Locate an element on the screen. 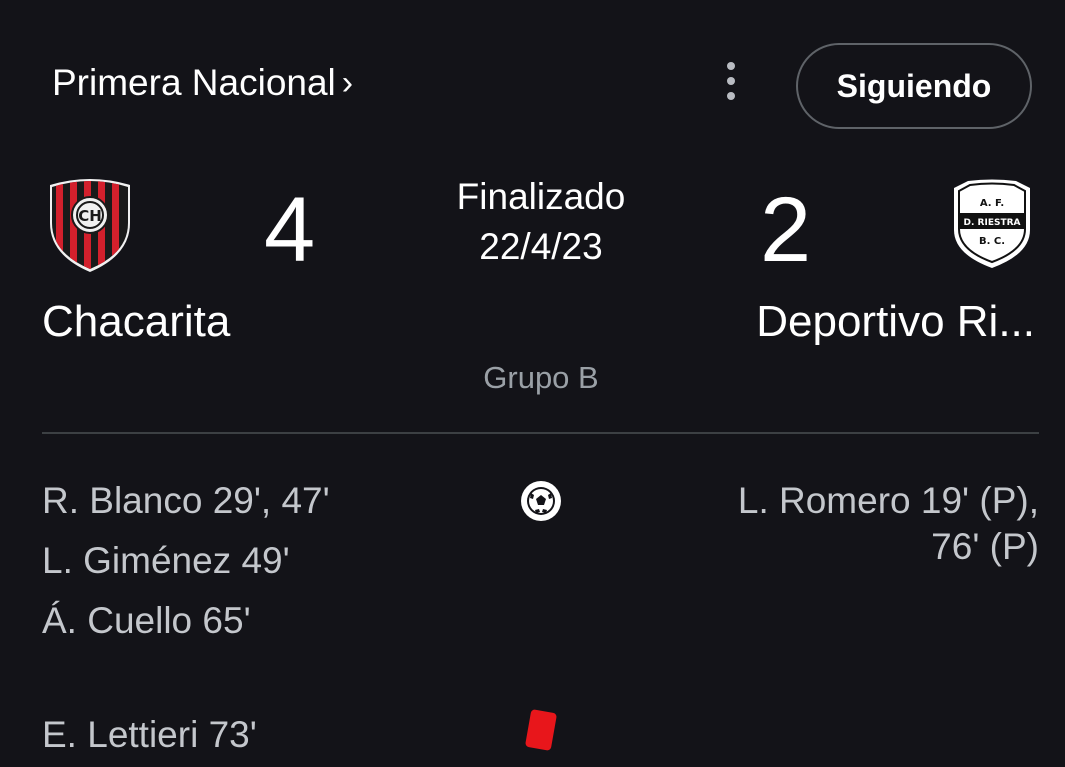 This screenshot has width=1065, height=767. divider is located at coordinates (540, 433).